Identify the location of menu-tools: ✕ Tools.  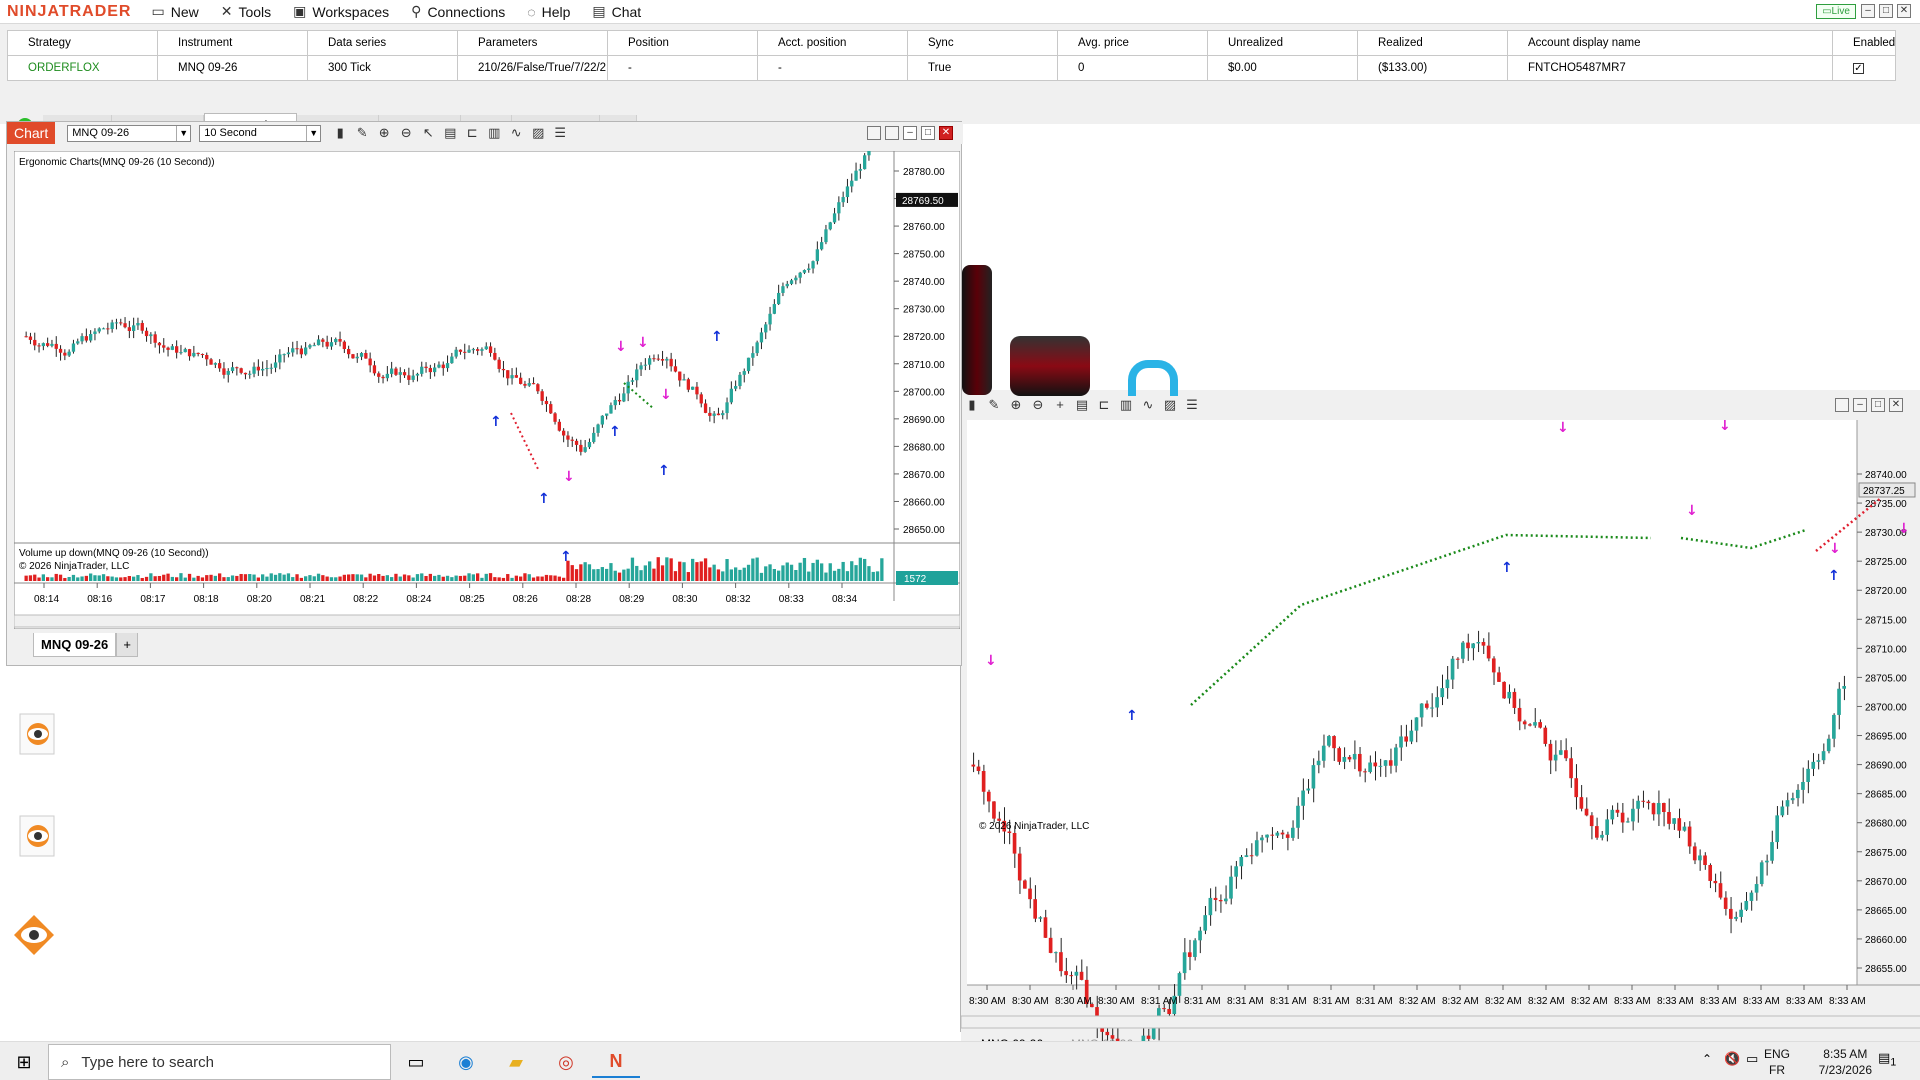
(246, 11).